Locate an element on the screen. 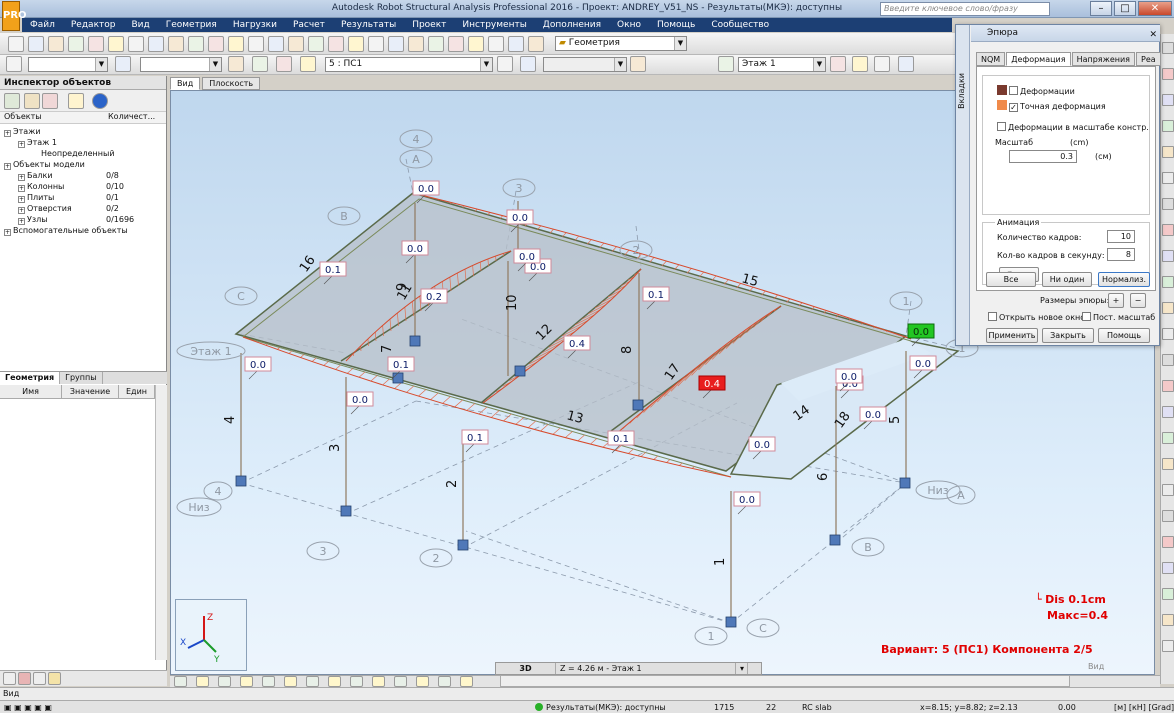 The height and width of the screenshot is (713, 1174). menu-item: Результаты is located at coordinates (368, 25).